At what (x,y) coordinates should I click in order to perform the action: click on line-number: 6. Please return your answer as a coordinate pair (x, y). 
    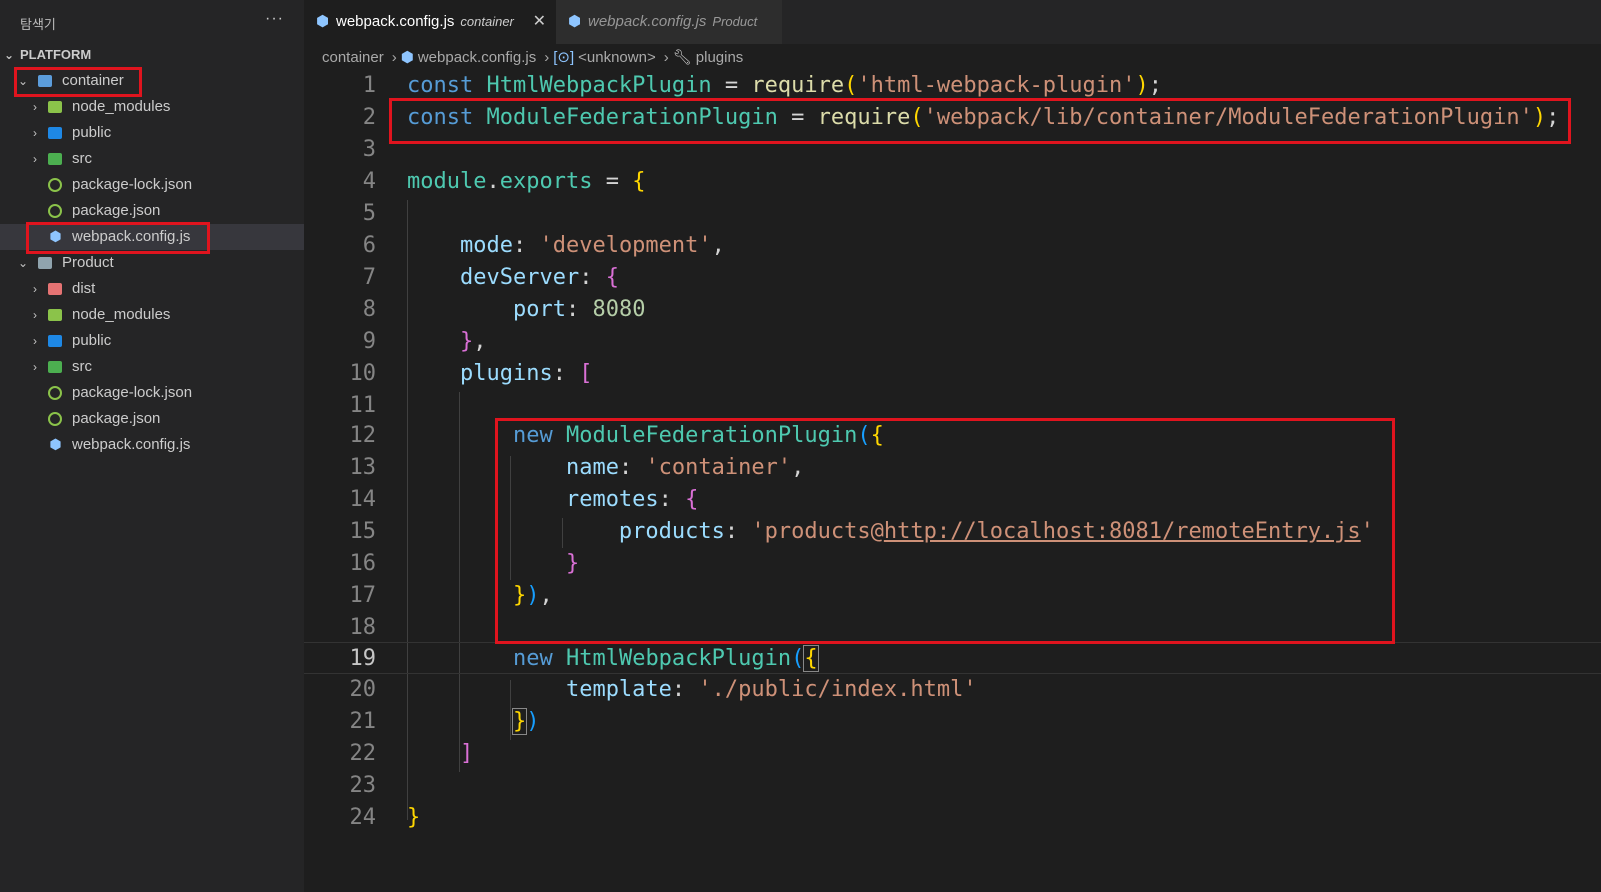
    Looking at the image, I should click on (369, 245).